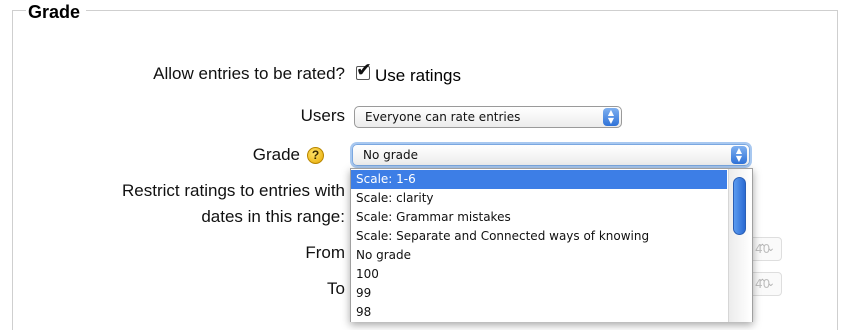  I want to click on users-select: Everyone can rate entries ▲ ▼, so click(488, 117).